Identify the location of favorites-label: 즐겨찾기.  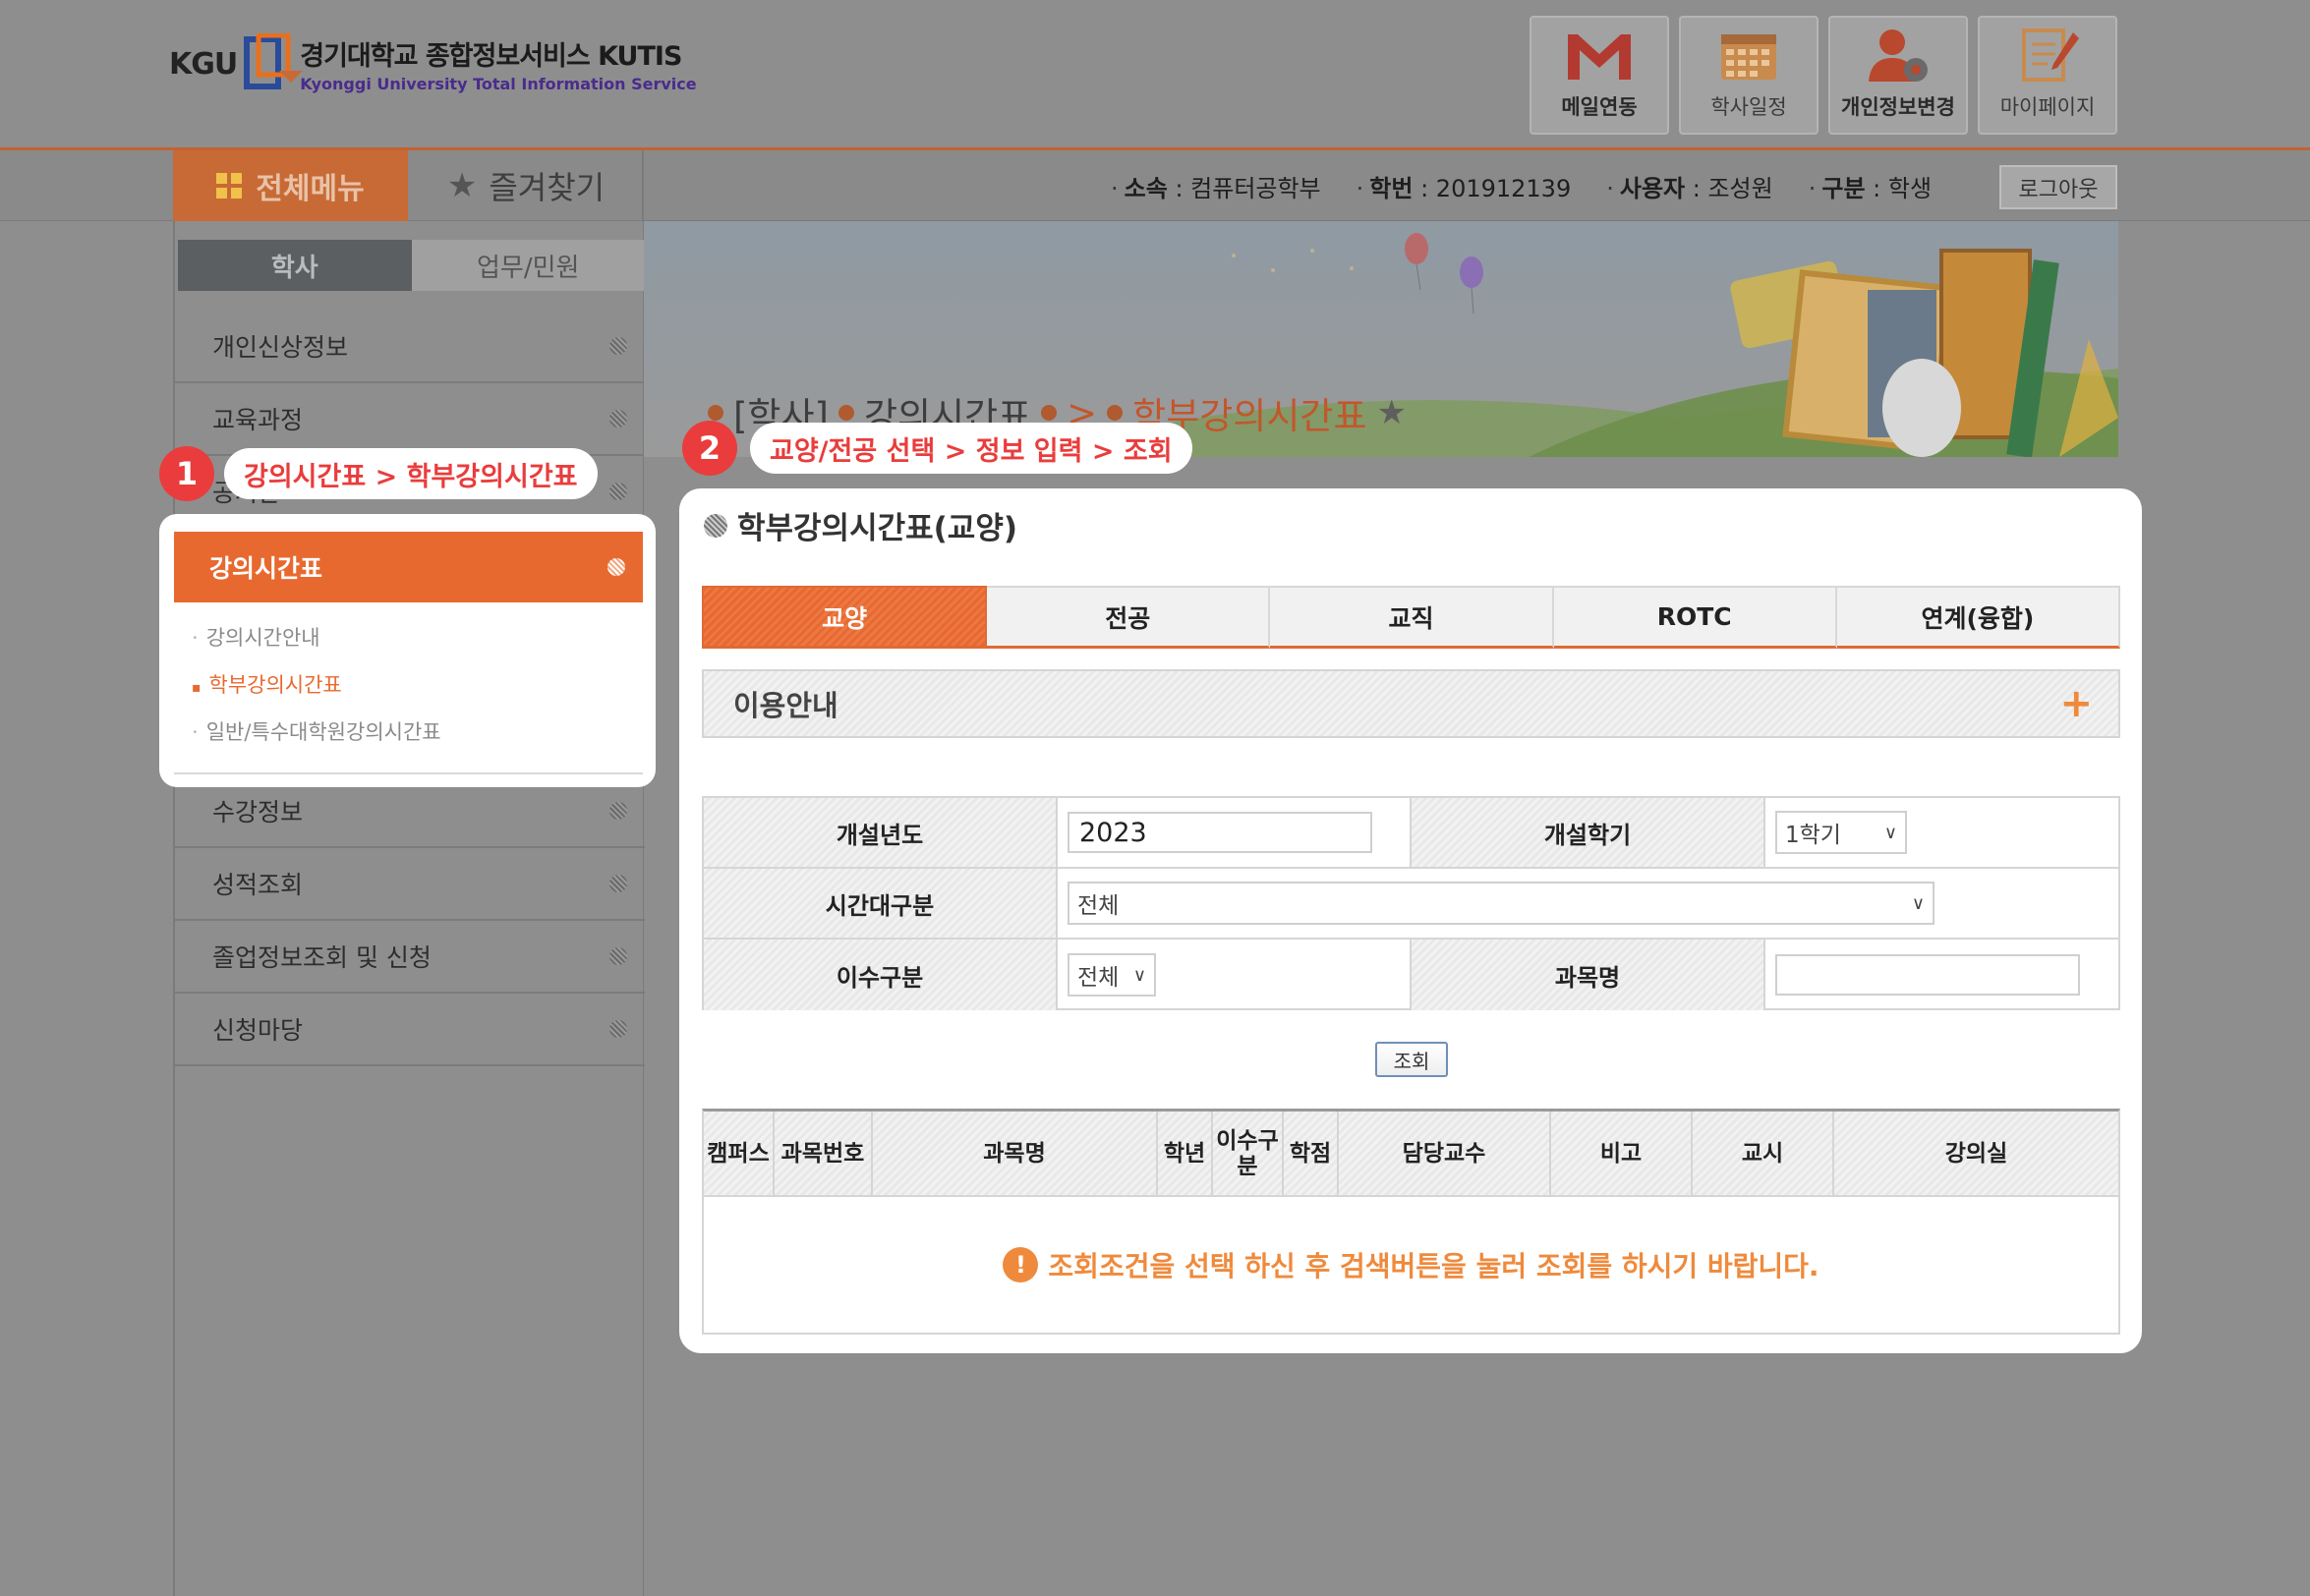
(547, 188).